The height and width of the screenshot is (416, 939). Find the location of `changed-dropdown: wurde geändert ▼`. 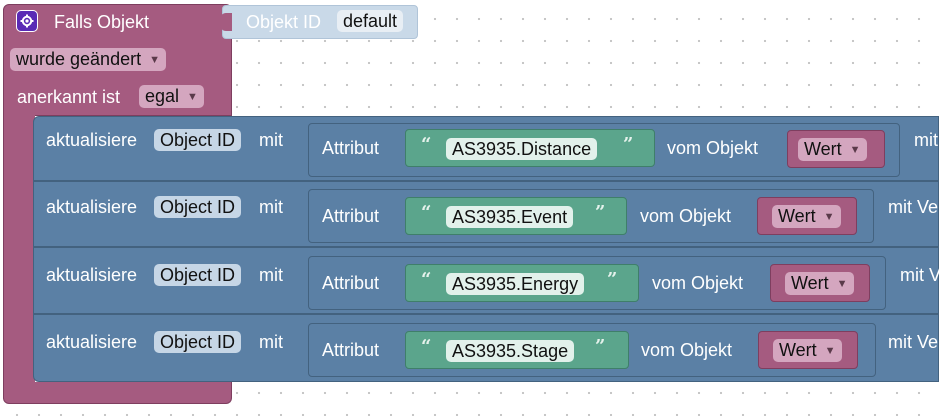

changed-dropdown: wurde geändert ▼ is located at coordinates (88, 59).